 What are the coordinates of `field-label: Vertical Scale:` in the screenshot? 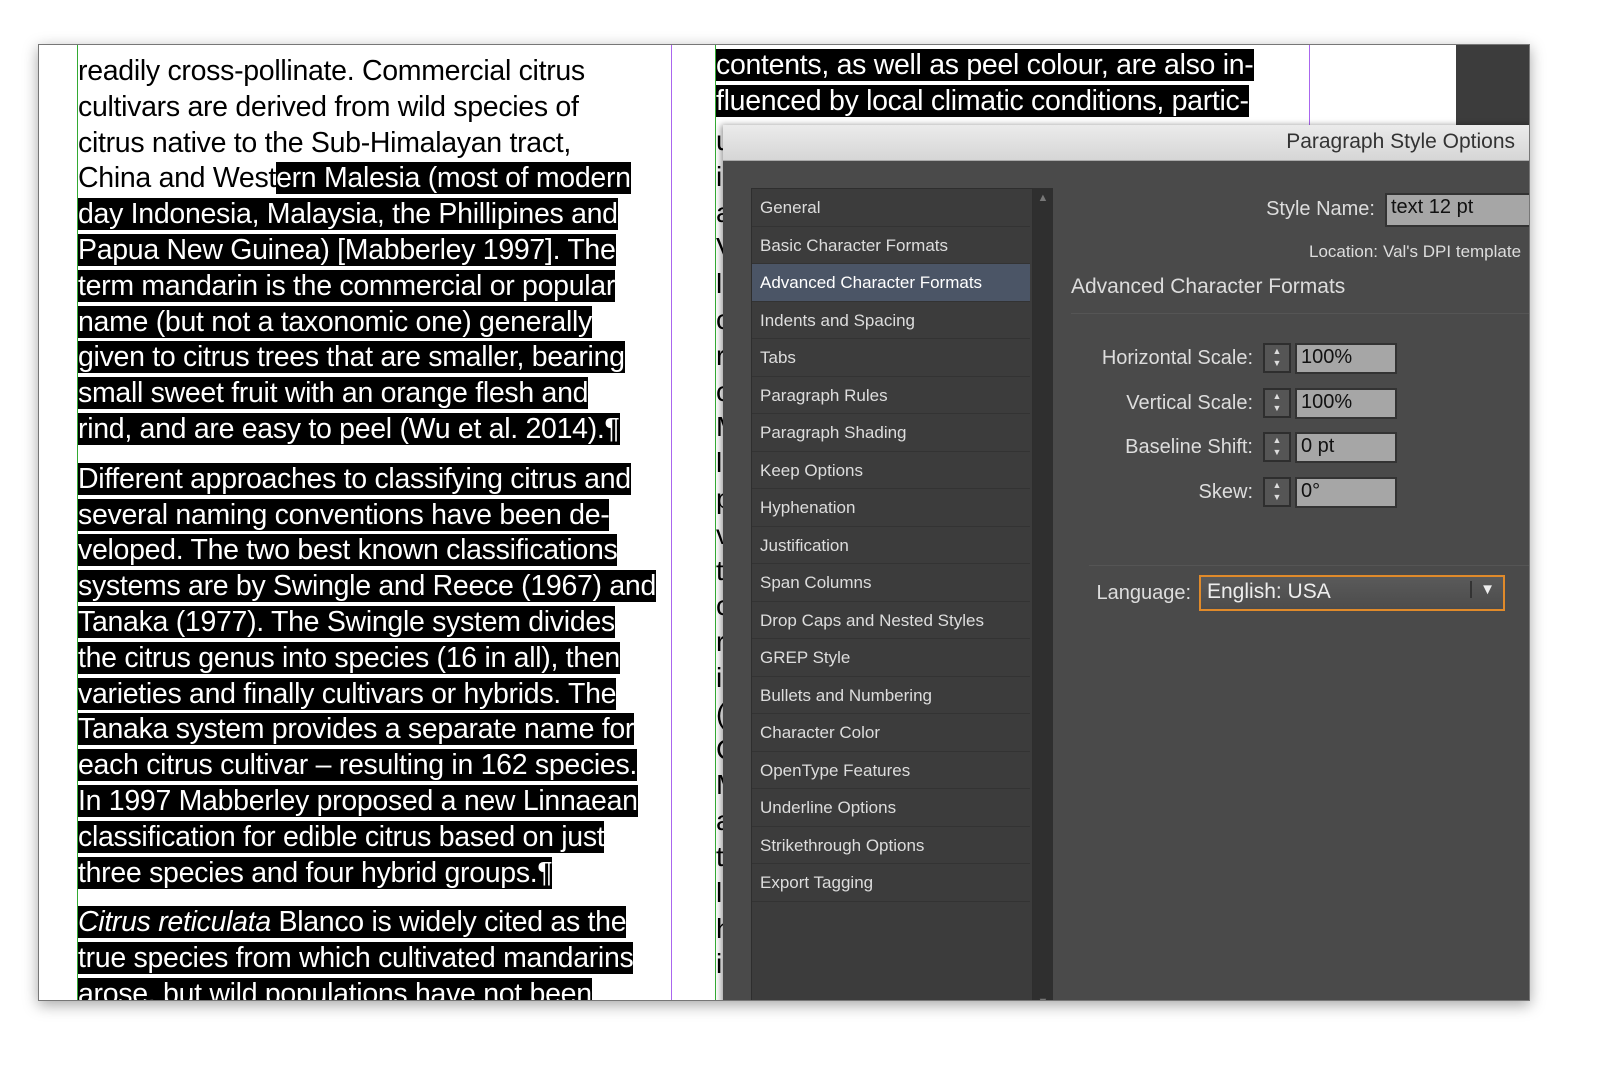 It's located at (1189, 402).